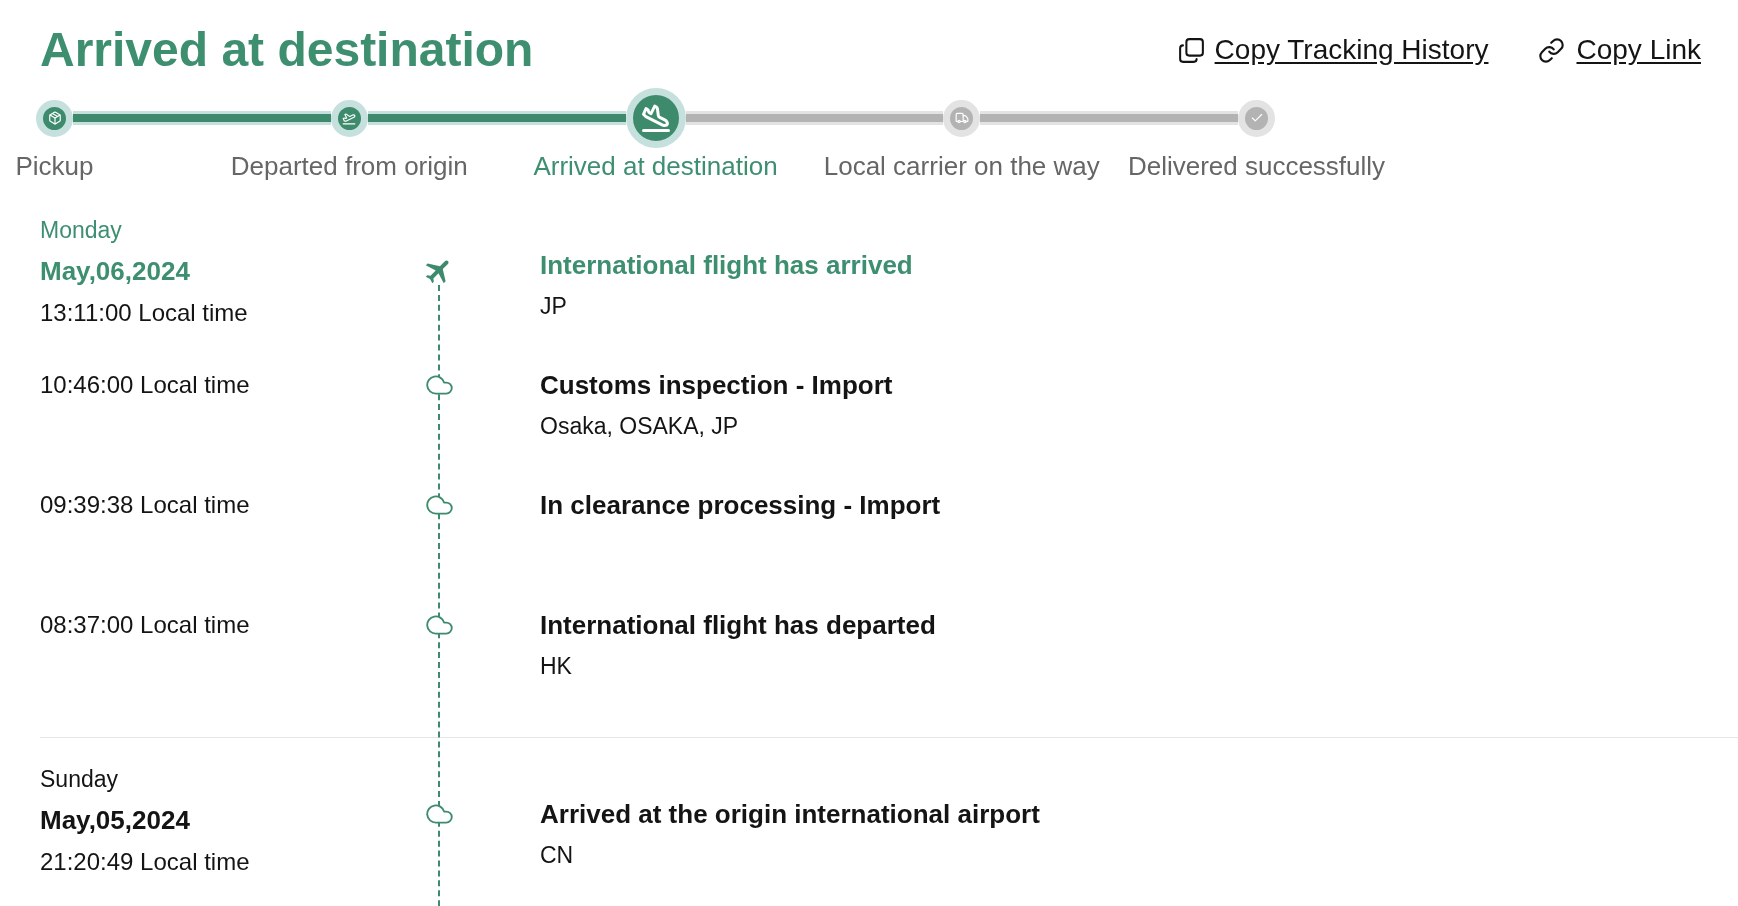  Describe the element at coordinates (553, 306) in the screenshot. I see `event-location: JP` at that location.